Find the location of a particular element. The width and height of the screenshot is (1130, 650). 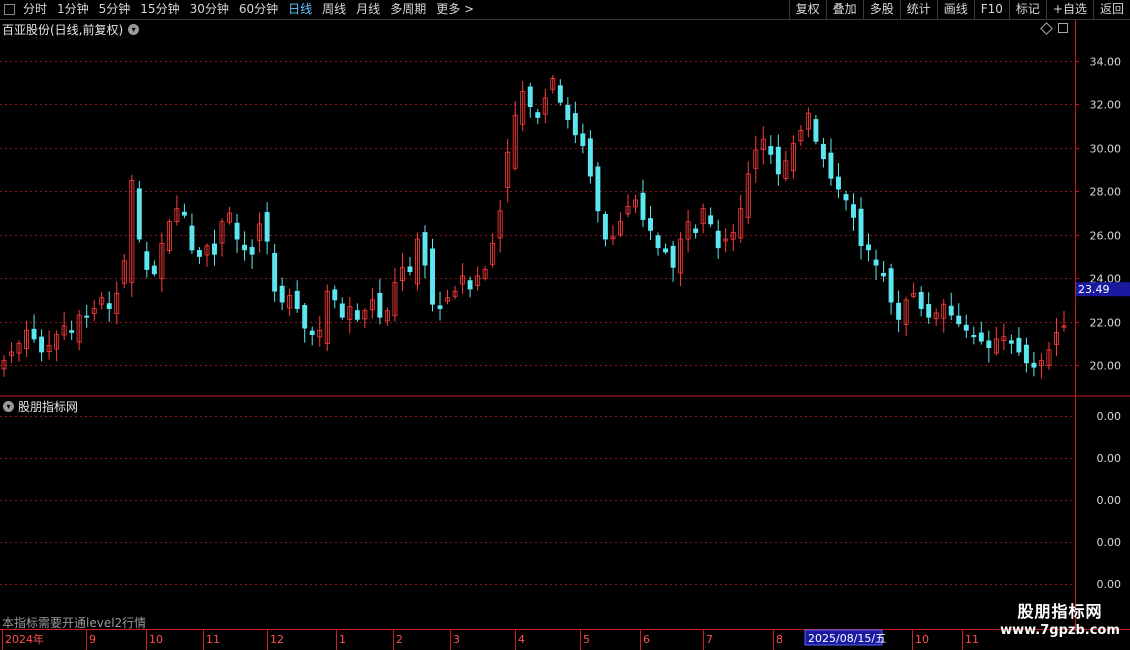

x-tick-label: 12 is located at coordinates (277, 639).